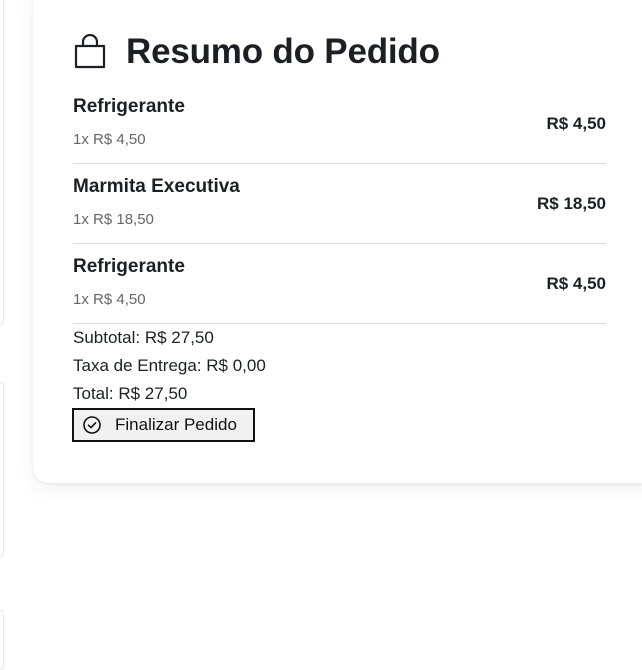 This screenshot has width=642, height=670. I want to click on item-name: Marmita Executiva, so click(156, 186).